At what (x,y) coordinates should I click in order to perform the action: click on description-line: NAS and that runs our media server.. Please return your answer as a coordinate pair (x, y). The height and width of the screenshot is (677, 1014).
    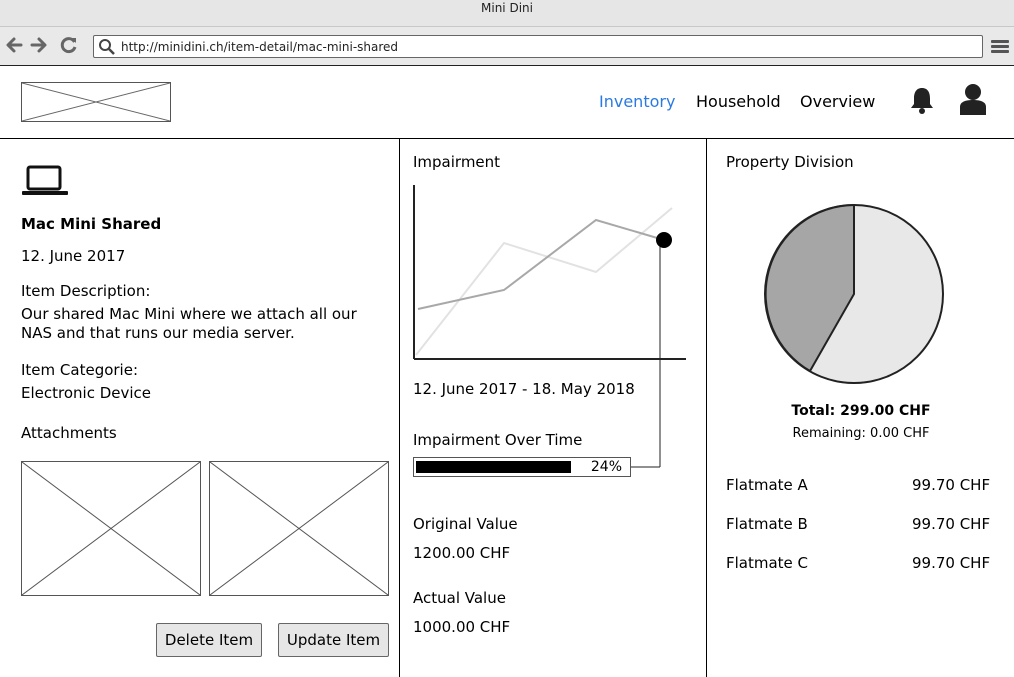
    Looking at the image, I should click on (158, 333).